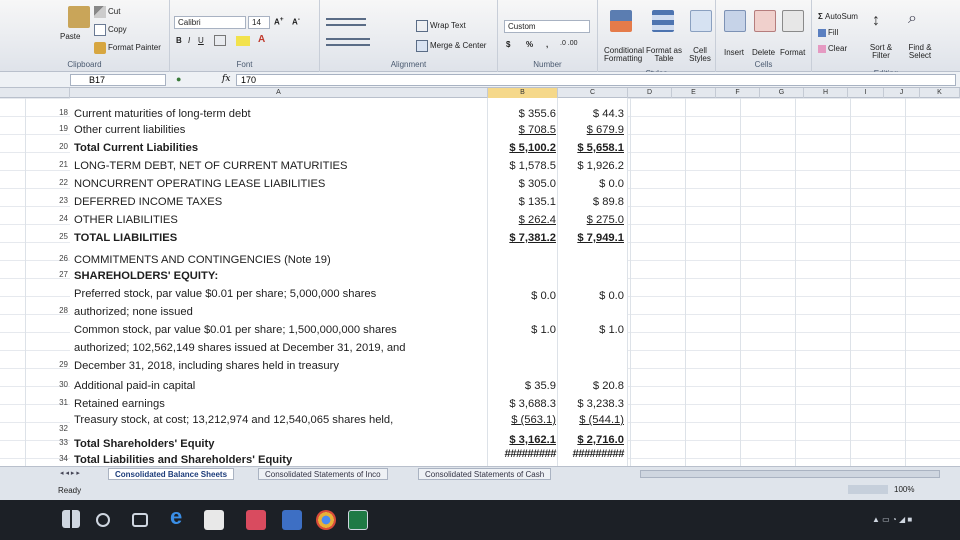 This screenshot has height=540, width=960. I want to click on cell-b: #########, so click(523, 454).